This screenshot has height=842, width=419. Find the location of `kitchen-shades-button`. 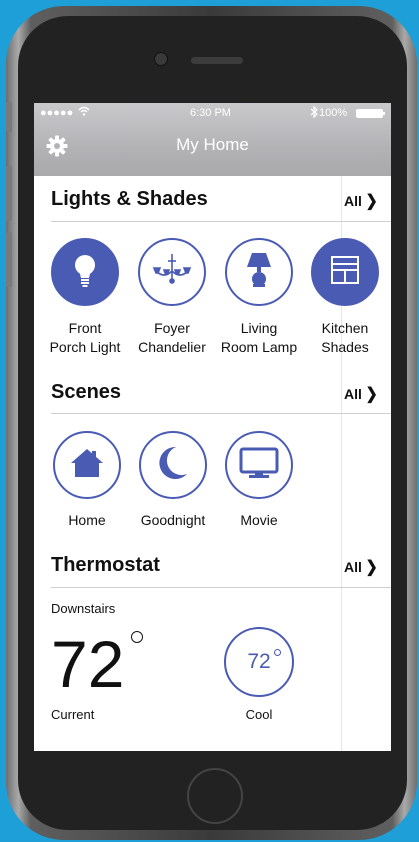

kitchen-shades-button is located at coordinates (345, 272).